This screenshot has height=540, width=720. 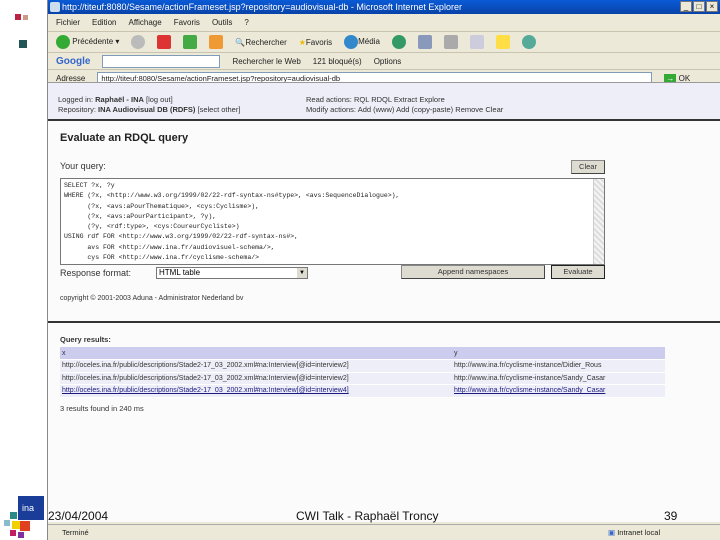 I want to click on extract-link: Extract, so click(x=405, y=99).